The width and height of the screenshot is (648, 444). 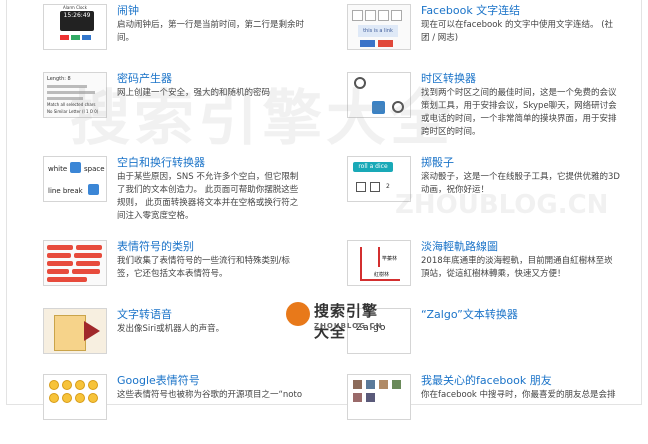 What do you see at coordinates (171, 329) in the screenshot?
I see `card-desc: 发出像Siri或机器人的声音。` at bounding box center [171, 329].